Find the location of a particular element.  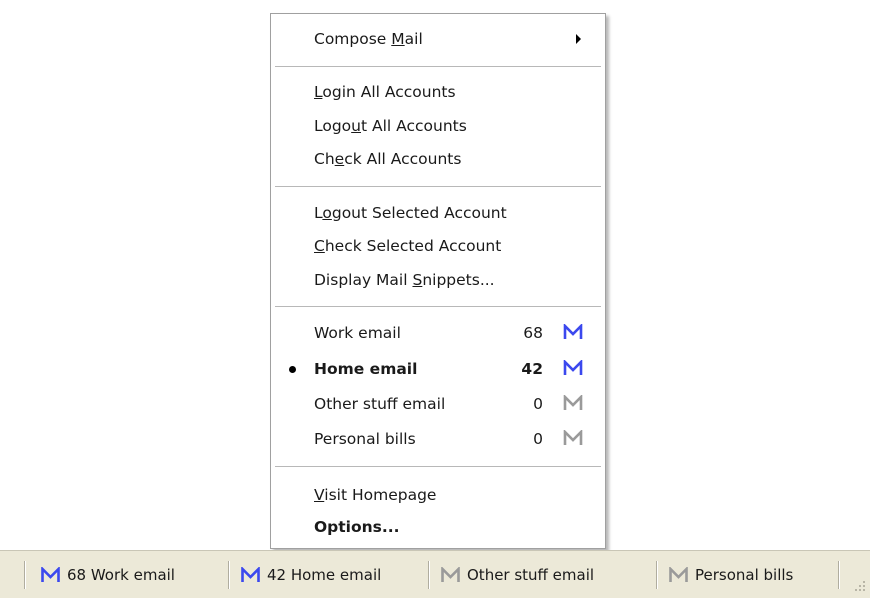

account-unread-count: 42 is located at coordinates (532, 369).